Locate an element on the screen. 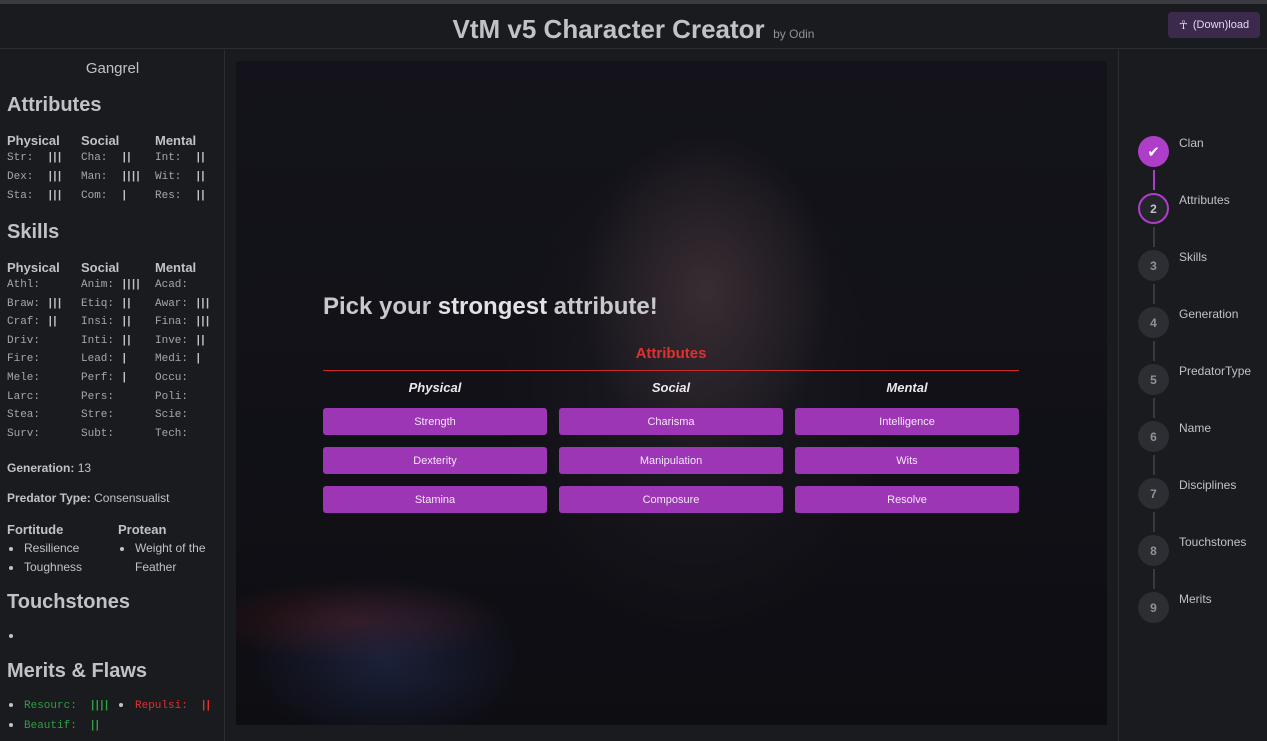 This screenshot has width=1267, height=741. step-name-label: Name is located at coordinates (1195, 428).